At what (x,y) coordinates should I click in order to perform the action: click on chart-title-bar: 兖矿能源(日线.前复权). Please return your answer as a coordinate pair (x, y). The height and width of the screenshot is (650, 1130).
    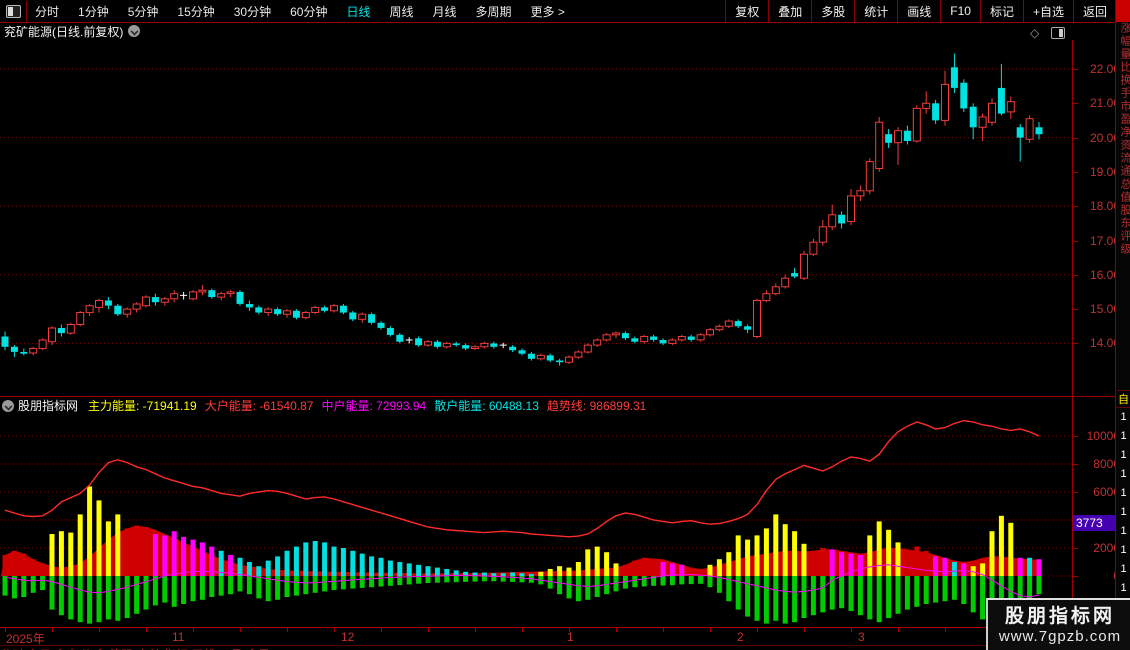
    Looking at the image, I should click on (557, 31).